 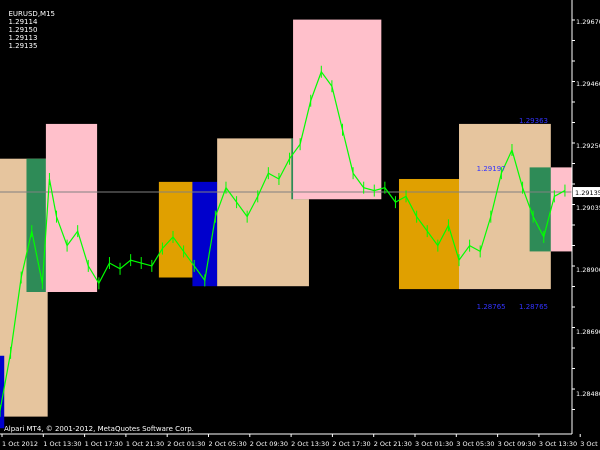 What do you see at coordinates (104, 444) in the screenshot?
I see `x-tick-label: 1 Oct 17:30` at bounding box center [104, 444].